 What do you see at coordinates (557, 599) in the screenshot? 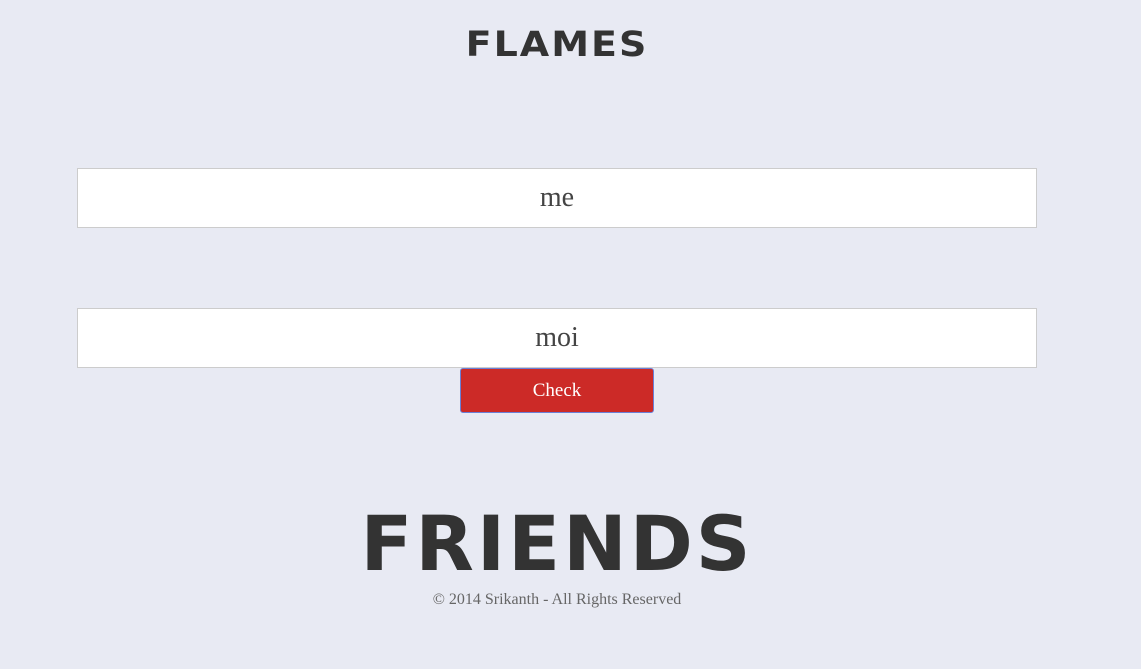
I see `footer-copyright: © 2014 Srikanth - All Rights Reserved` at bounding box center [557, 599].